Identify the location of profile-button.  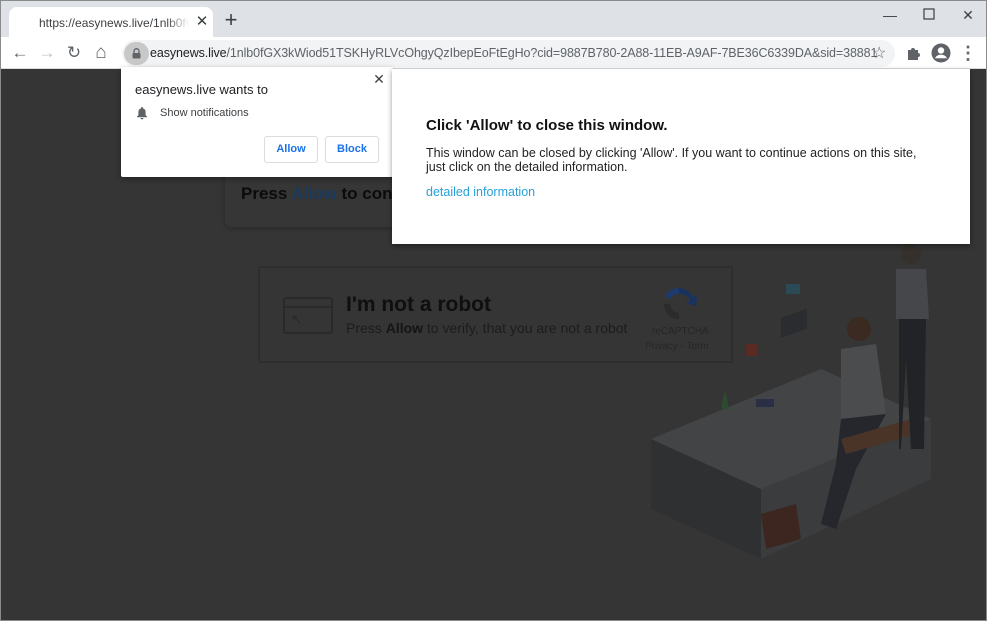
(941, 53).